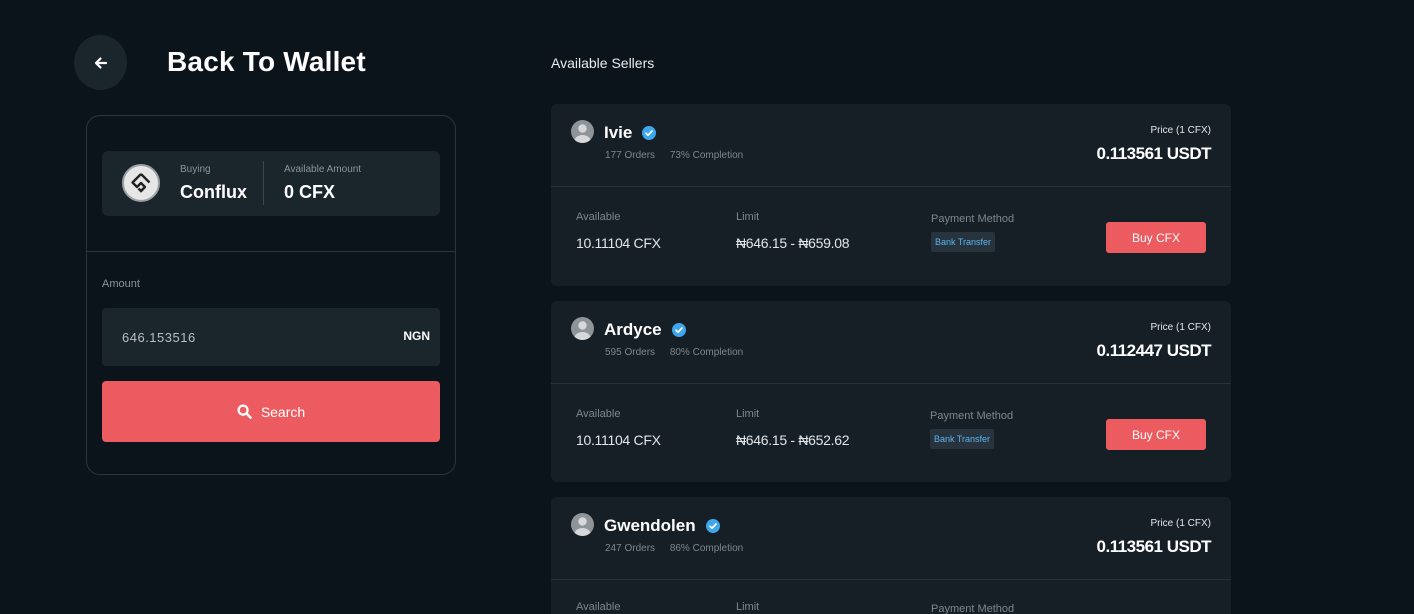 This screenshot has height=614, width=1414. What do you see at coordinates (323, 169) in the screenshot?
I see `available-amount-label: Available Amount` at bounding box center [323, 169].